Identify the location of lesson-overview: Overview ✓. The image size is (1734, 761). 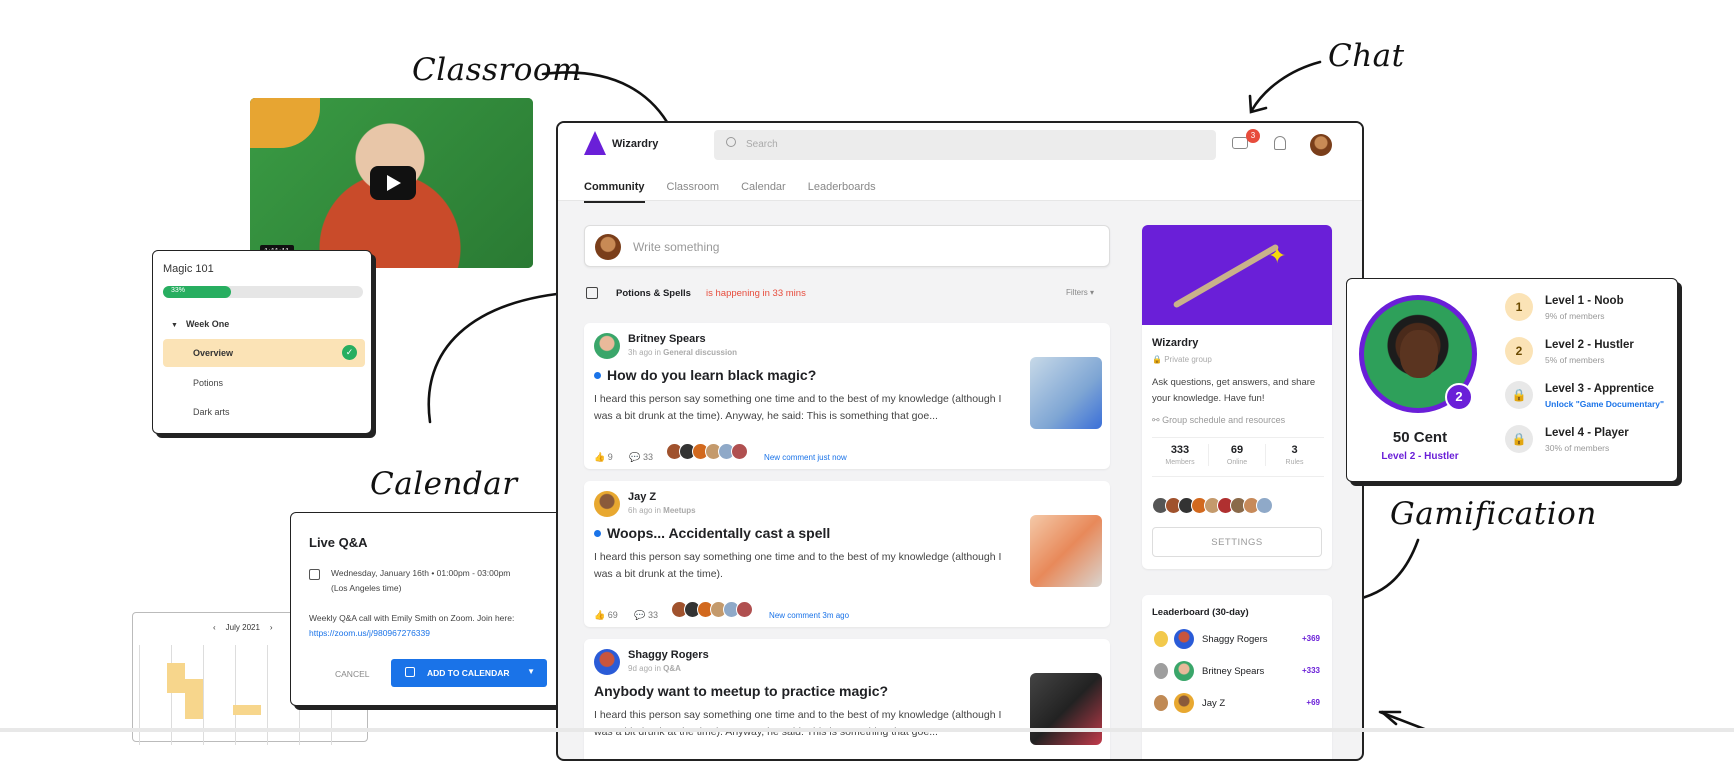
(264, 353).